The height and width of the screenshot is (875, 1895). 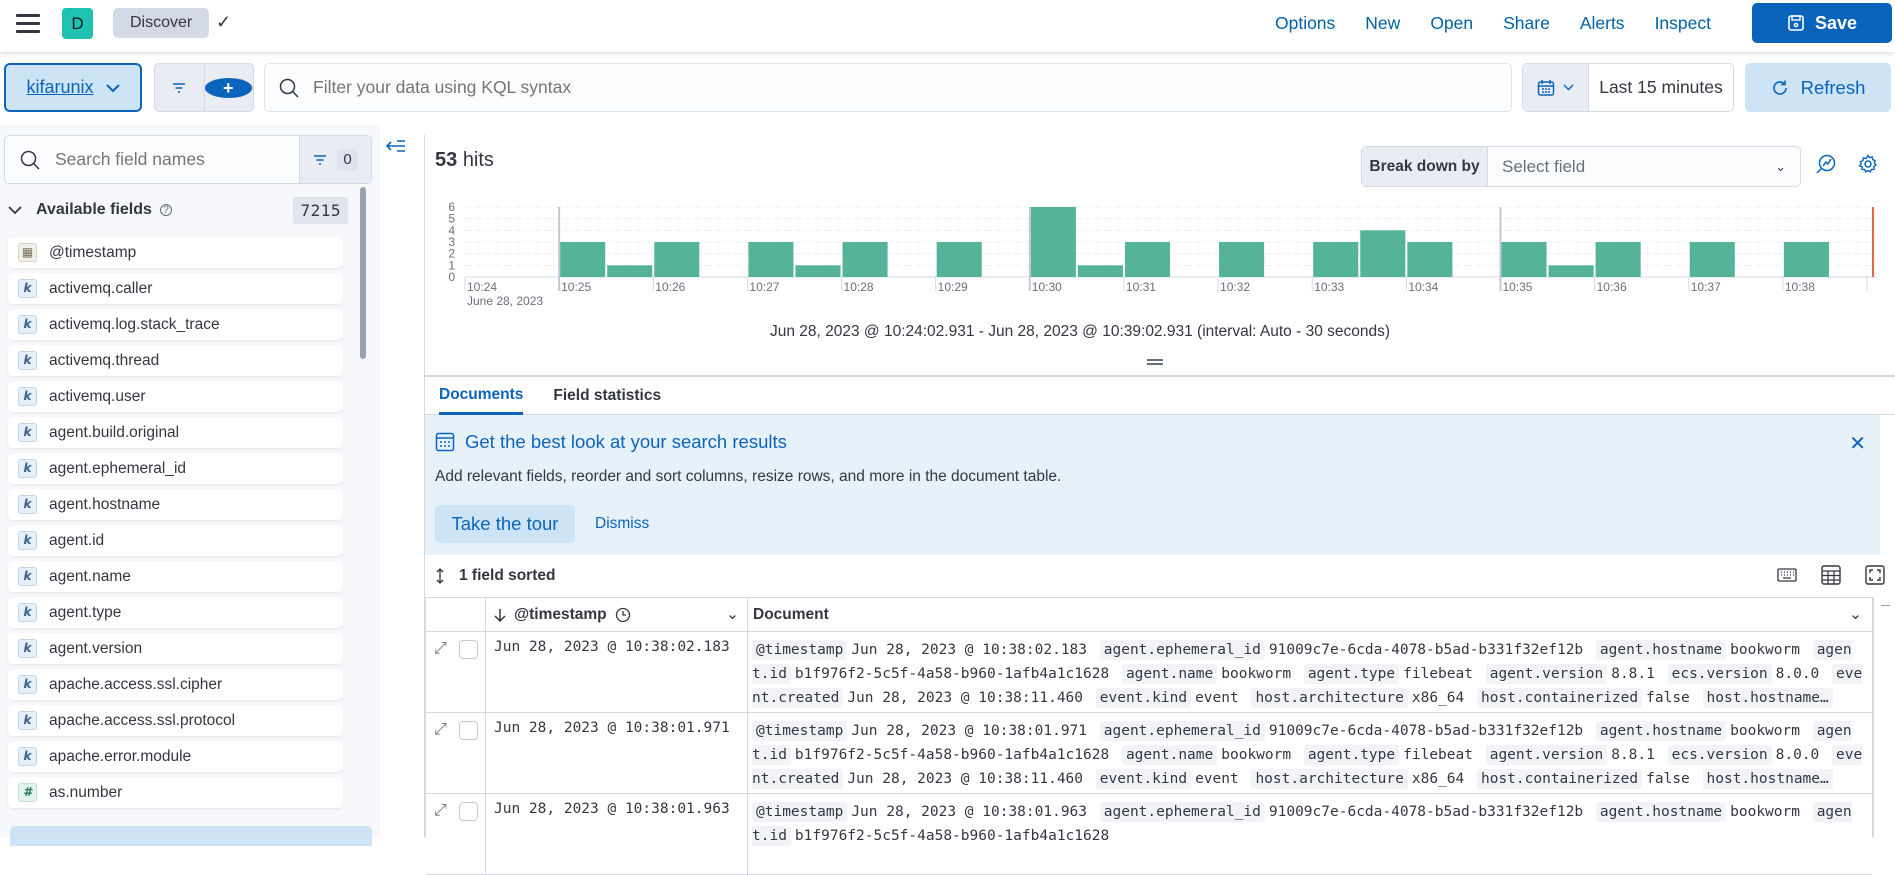 I want to click on tab-documents: Documents, so click(x=481, y=396).